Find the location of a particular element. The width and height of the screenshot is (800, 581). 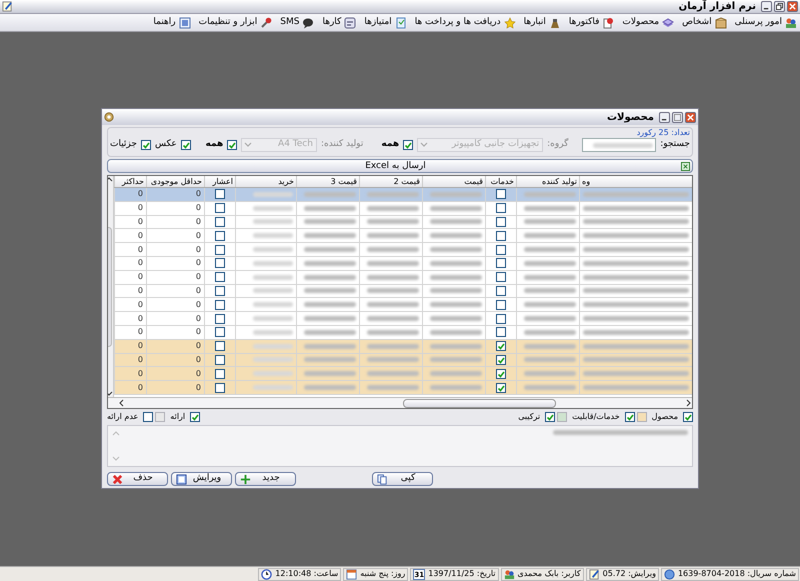

column-header: قیمت 3 is located at coordinates (327, 181).